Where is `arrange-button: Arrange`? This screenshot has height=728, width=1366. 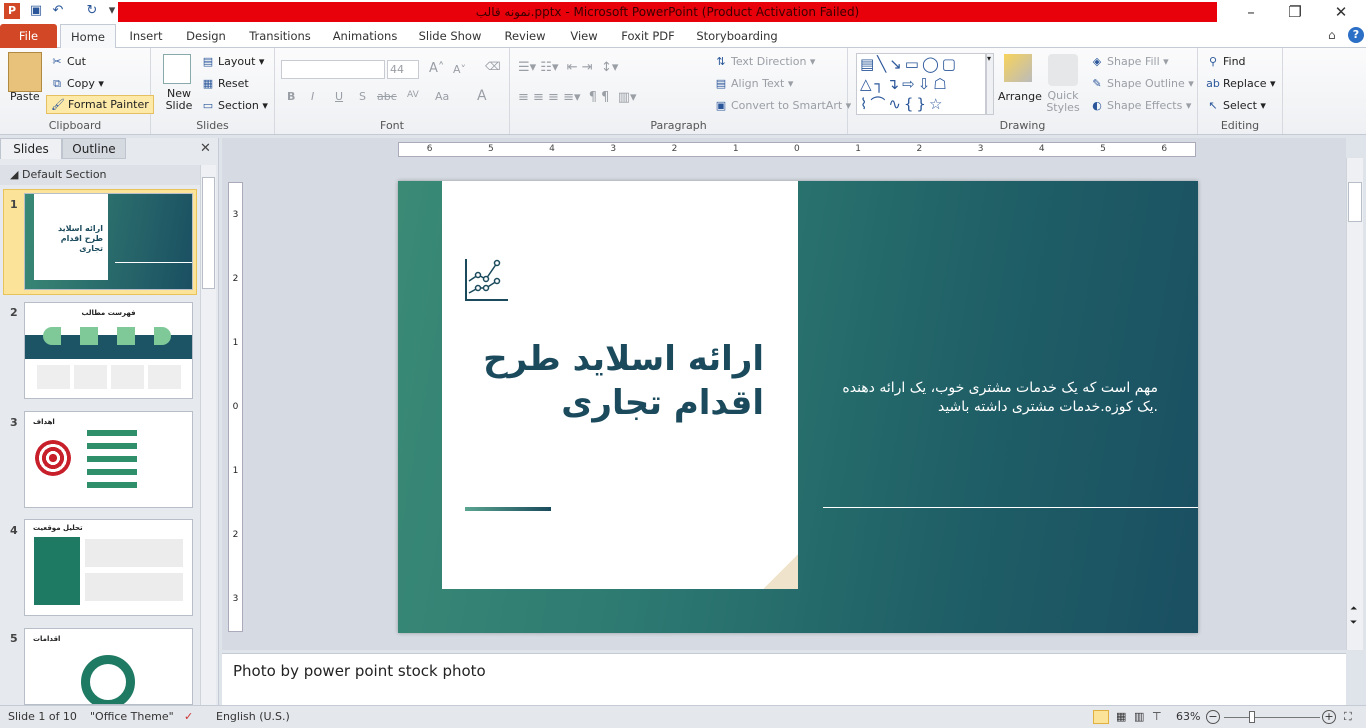 arrange-button: Arrange is located at coordinates (1020, 96).